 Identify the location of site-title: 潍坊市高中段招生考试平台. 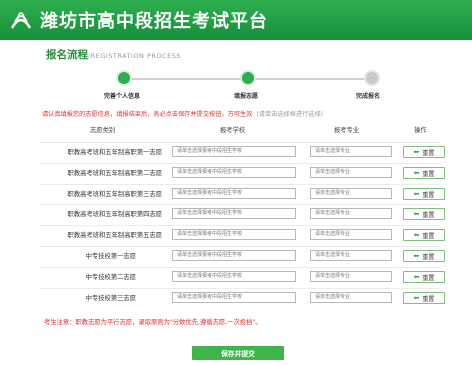
(154, 21).